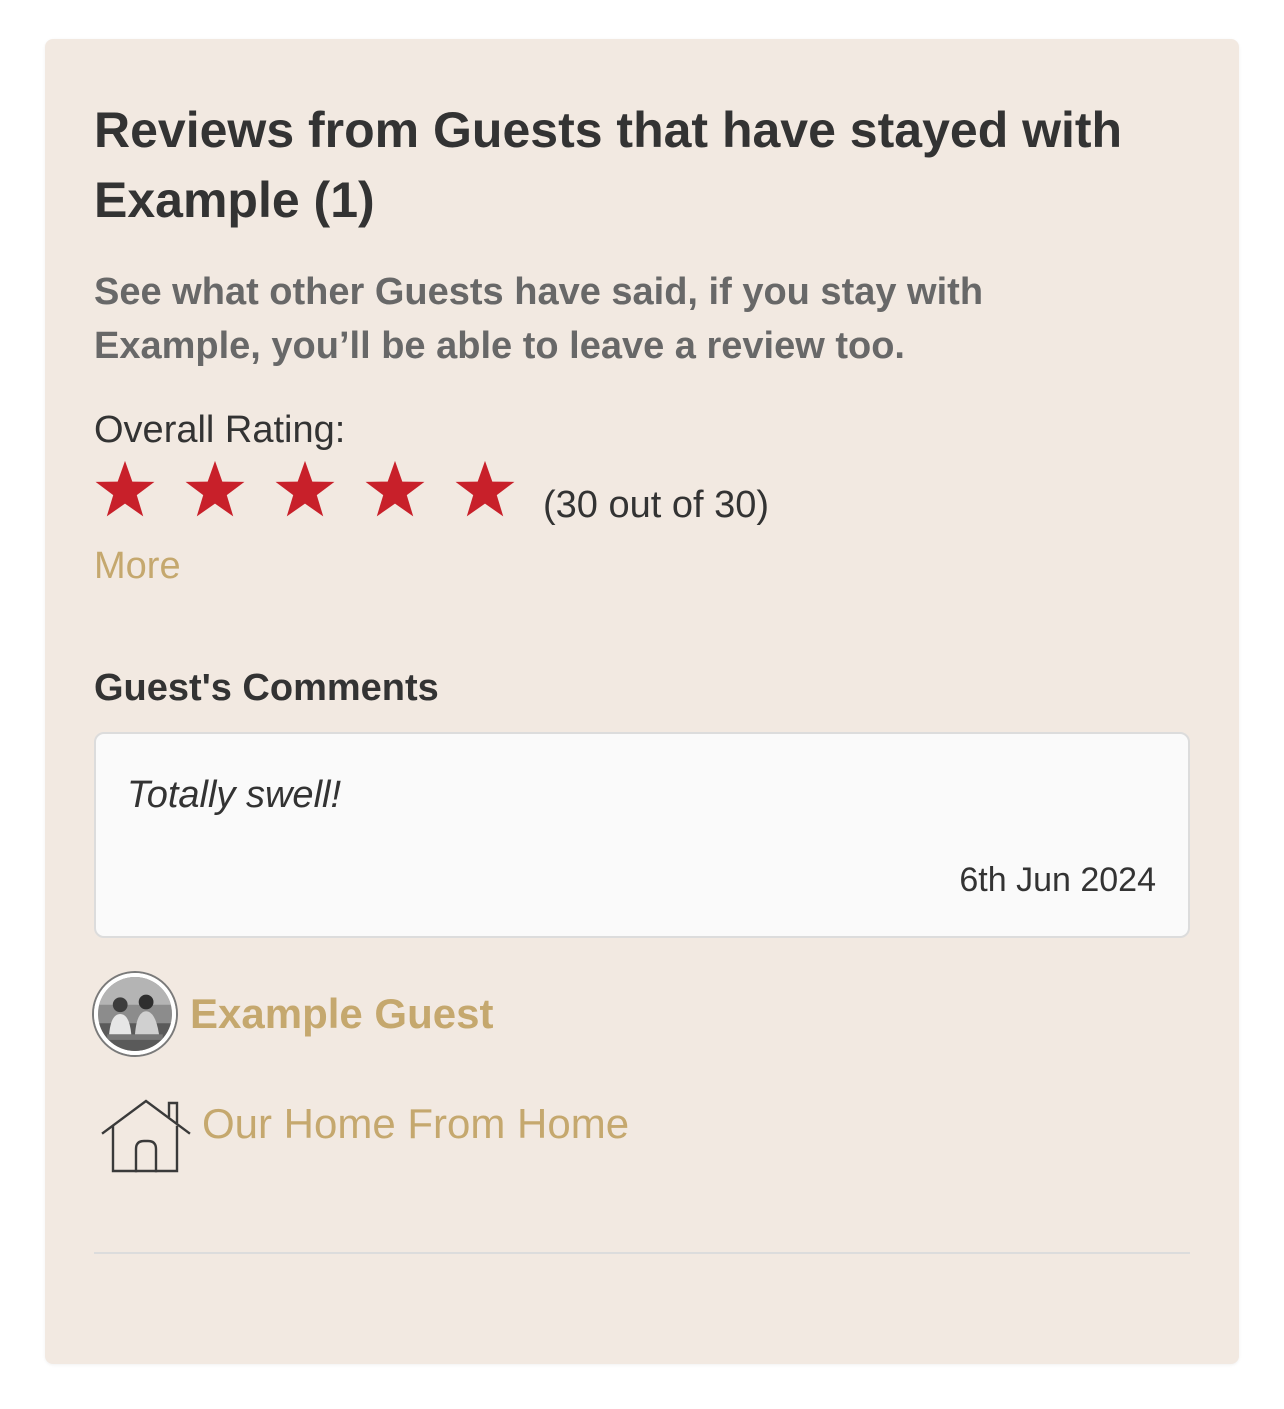 This screenshot has width=1284, height=1409. What do you see at coordinates (415, 1124) in the screenshot?
I see `property-link: Our Home From Home` at bounding box center [415, 1124].